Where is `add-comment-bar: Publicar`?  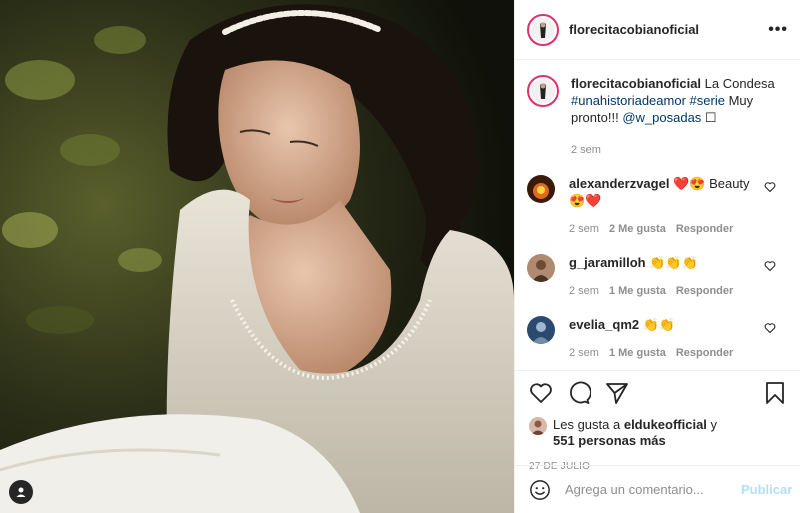
add-comment-bar: Publicar is located at coordinates (657, 489).